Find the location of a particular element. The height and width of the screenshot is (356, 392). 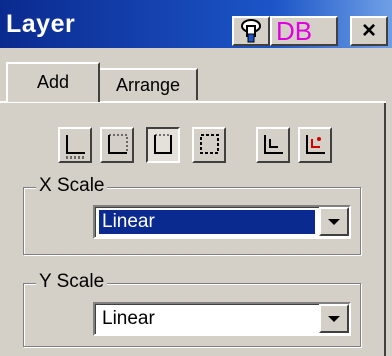

tab-add-label: Add is located at coordinates (53, 82).